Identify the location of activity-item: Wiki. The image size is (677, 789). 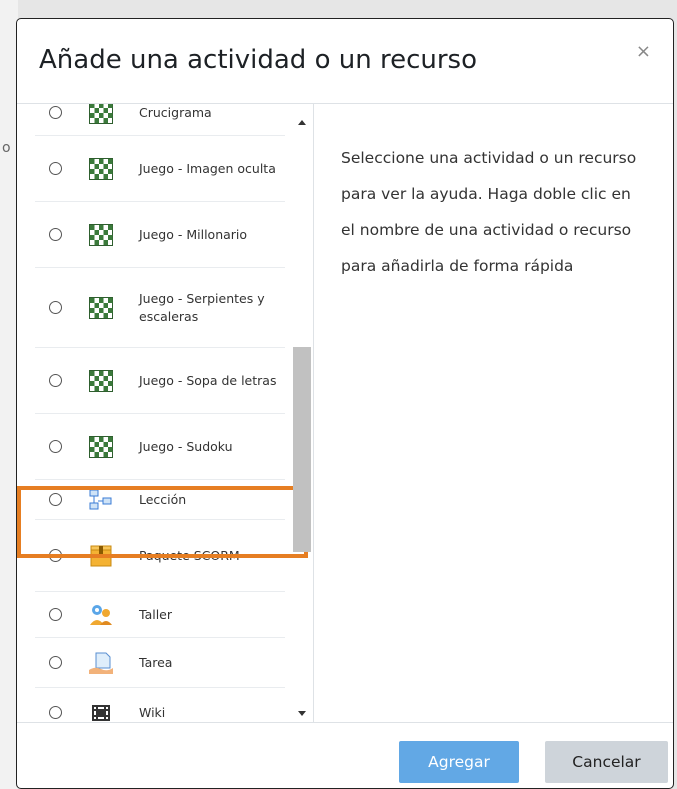
(155, 705).